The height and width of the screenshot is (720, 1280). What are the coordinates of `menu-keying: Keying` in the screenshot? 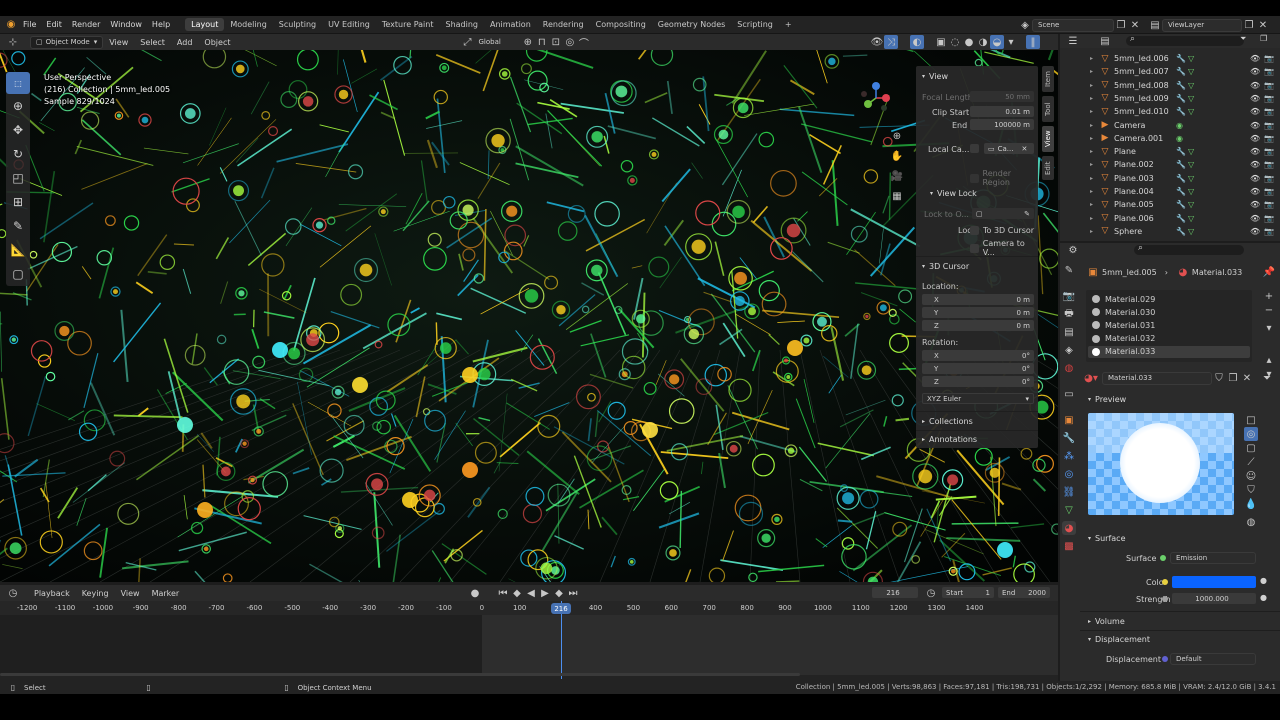 It's located at (95, 593).